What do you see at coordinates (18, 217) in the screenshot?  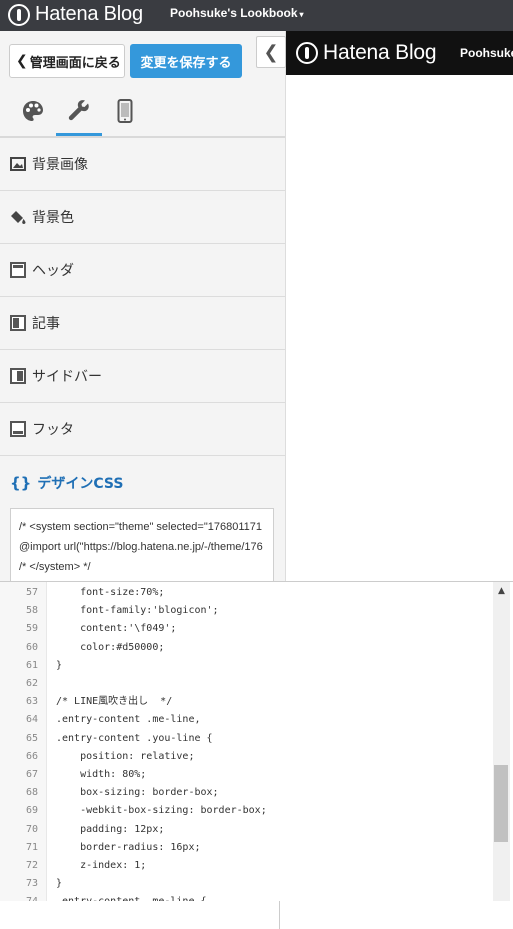 I see `paint-bucket-icon` at bounding box center [18, 217].